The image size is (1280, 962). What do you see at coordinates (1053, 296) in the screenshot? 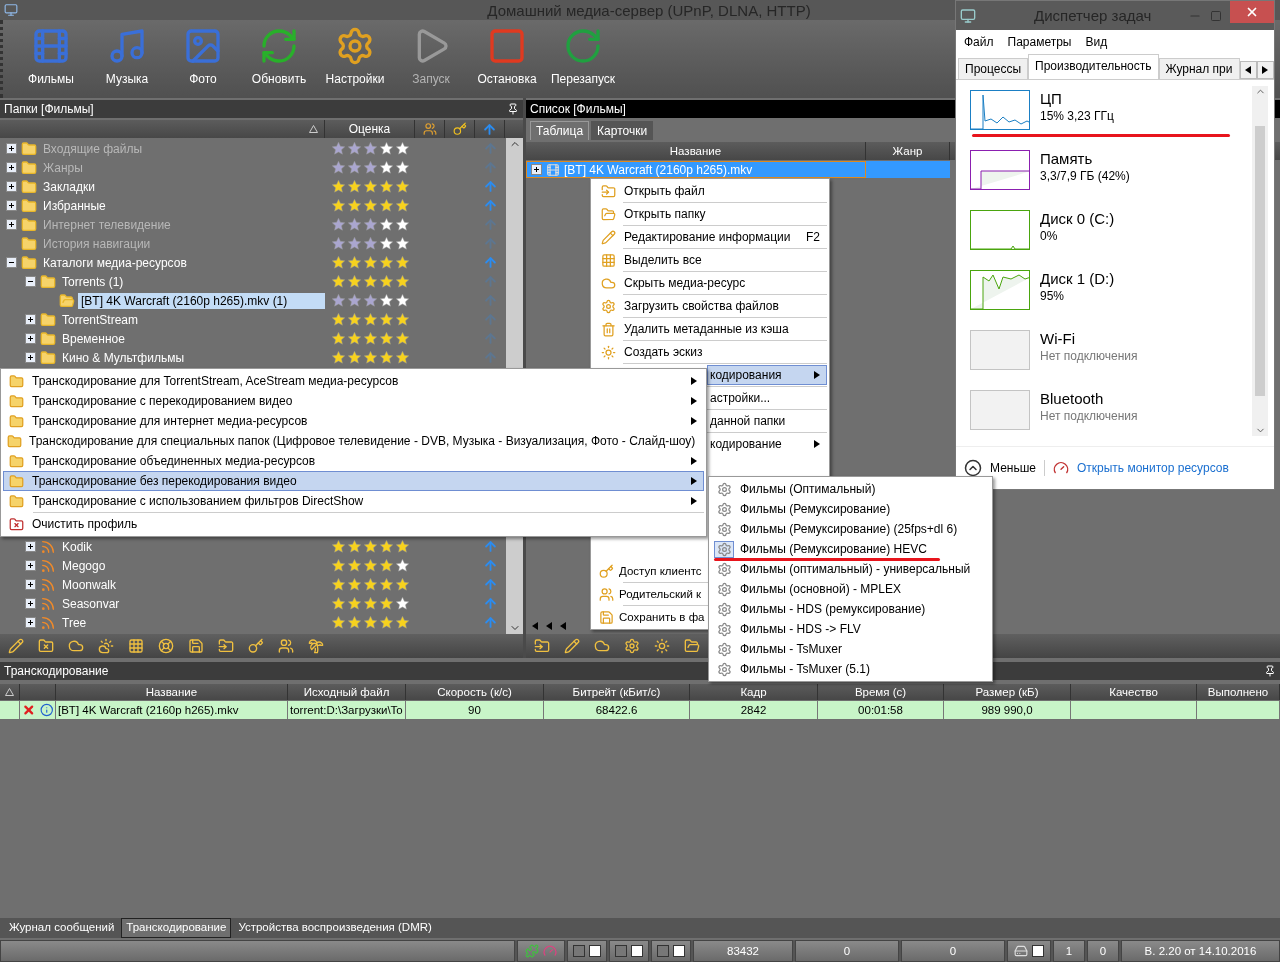
I see `resource-detail: 95%` at bounding box center [1053, 296].